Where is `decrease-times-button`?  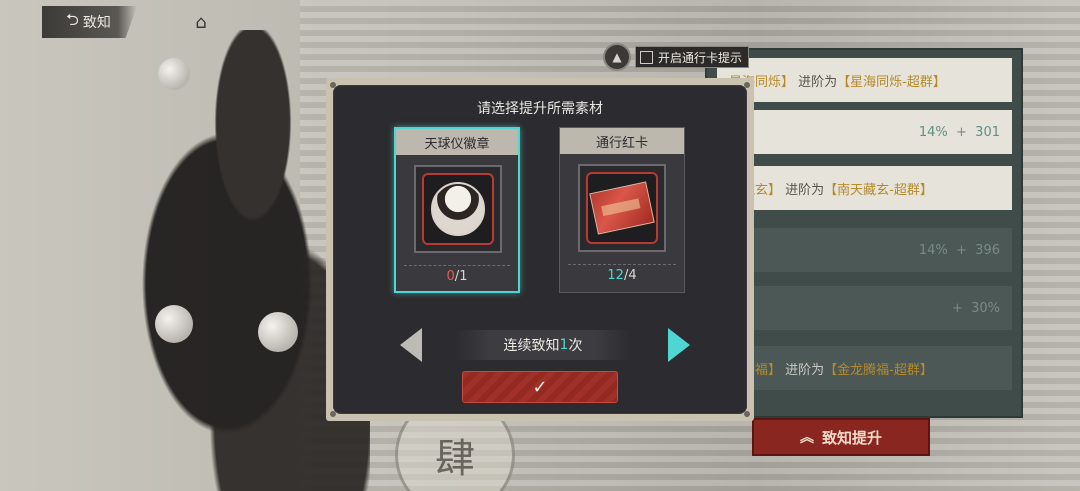 decrease-times-button is located at coordinates (411, 345).